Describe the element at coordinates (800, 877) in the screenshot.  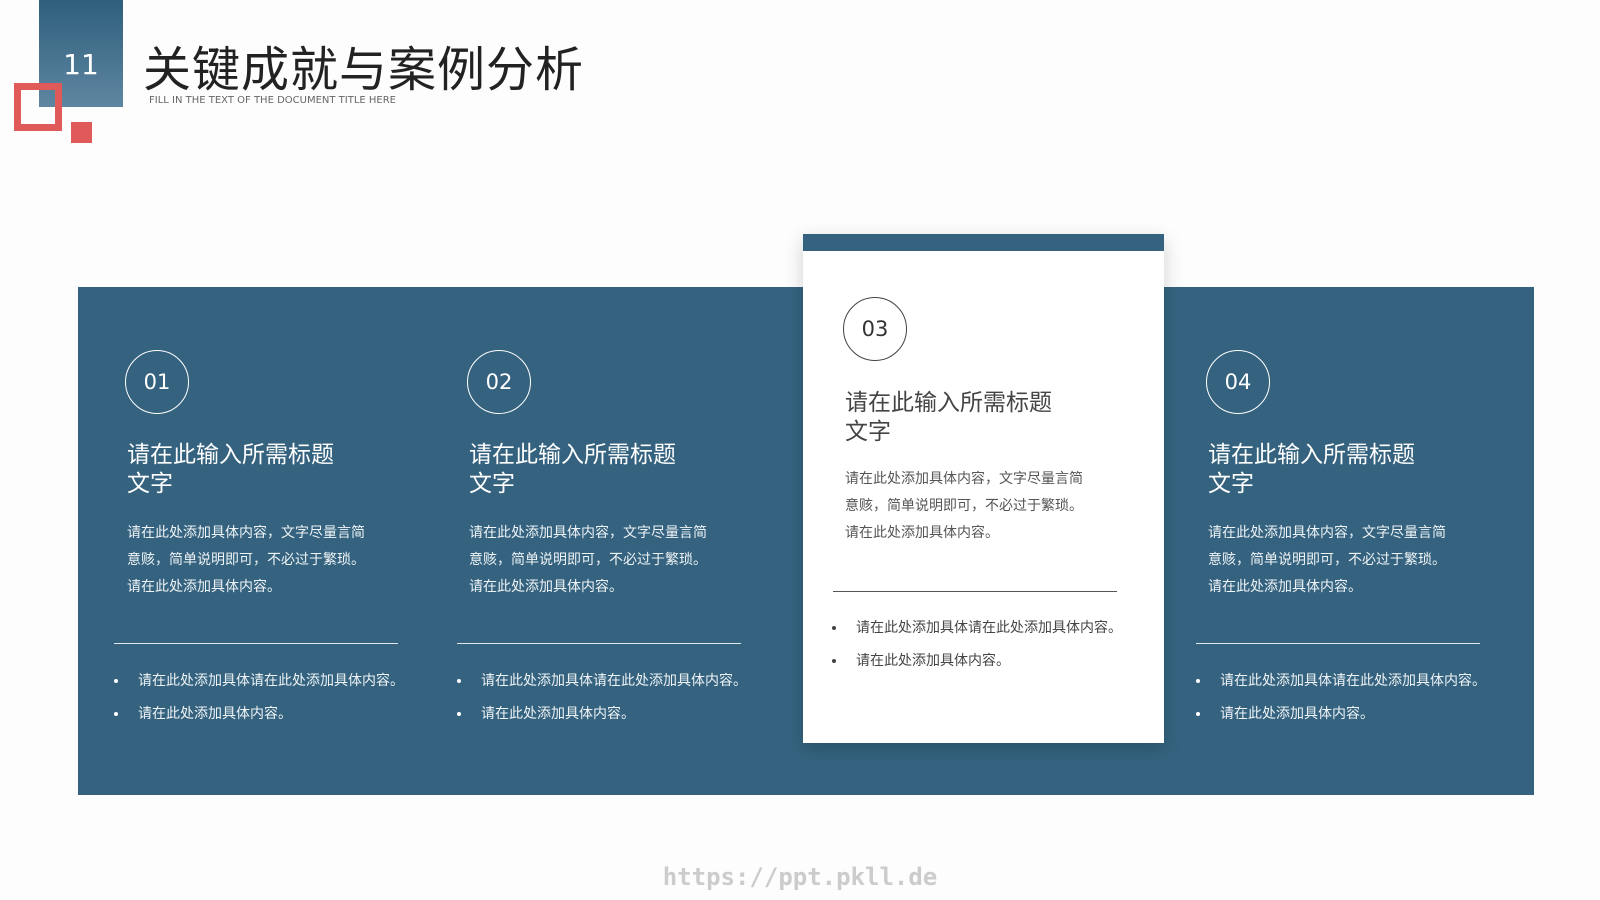
I see `watermark: https://ppt.pkll.de` at that location.